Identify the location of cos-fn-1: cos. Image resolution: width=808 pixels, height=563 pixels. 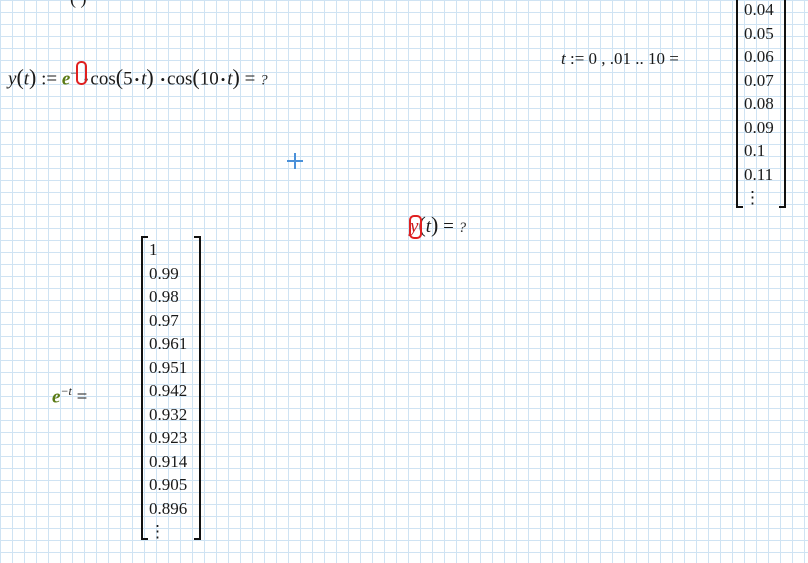
(103, 79).